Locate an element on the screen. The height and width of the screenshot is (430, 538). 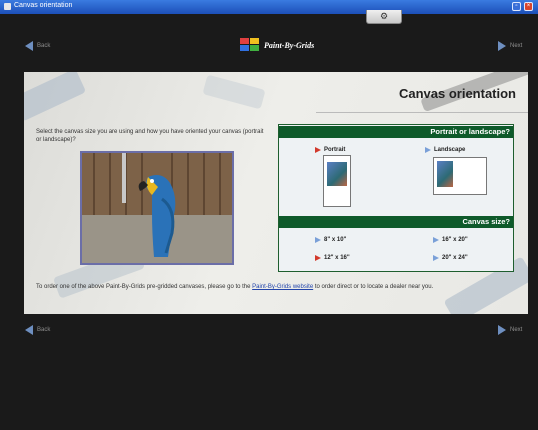
size-label: 20" x 24" is located at coordinates (455, 258).